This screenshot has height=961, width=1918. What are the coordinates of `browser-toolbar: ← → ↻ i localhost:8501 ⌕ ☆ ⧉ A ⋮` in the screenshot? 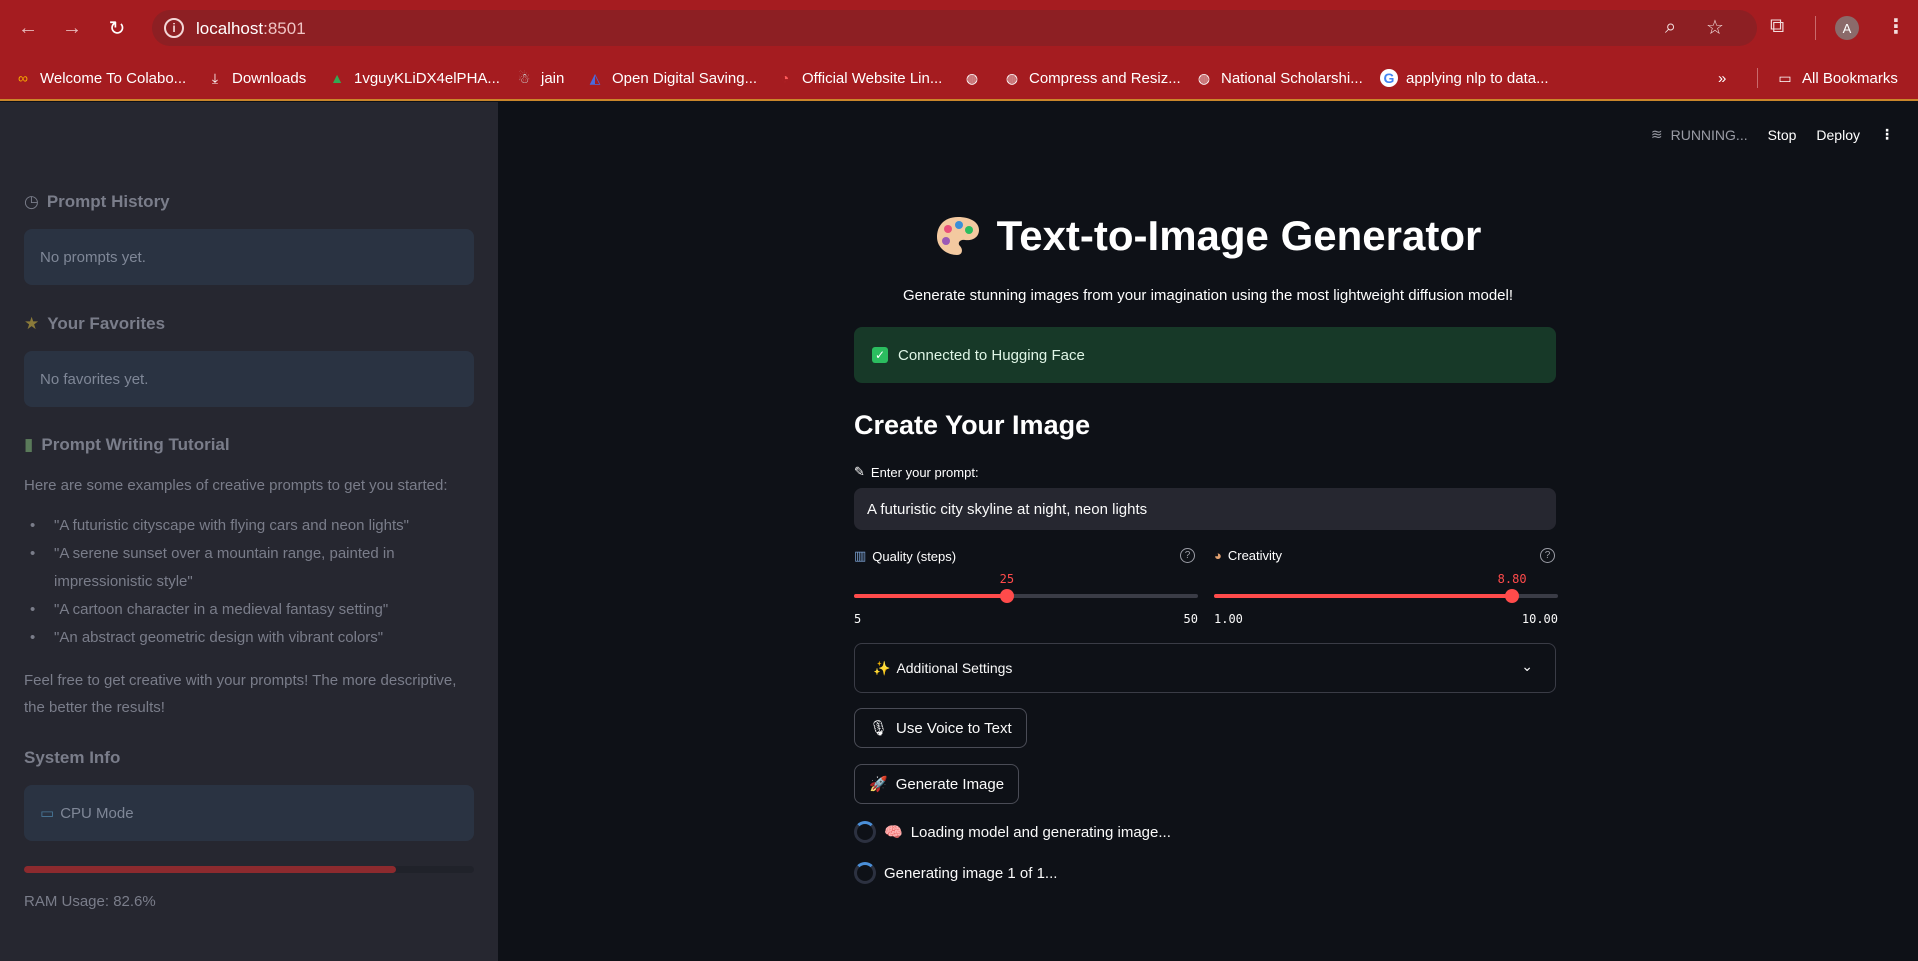 It's located at (959, 28).